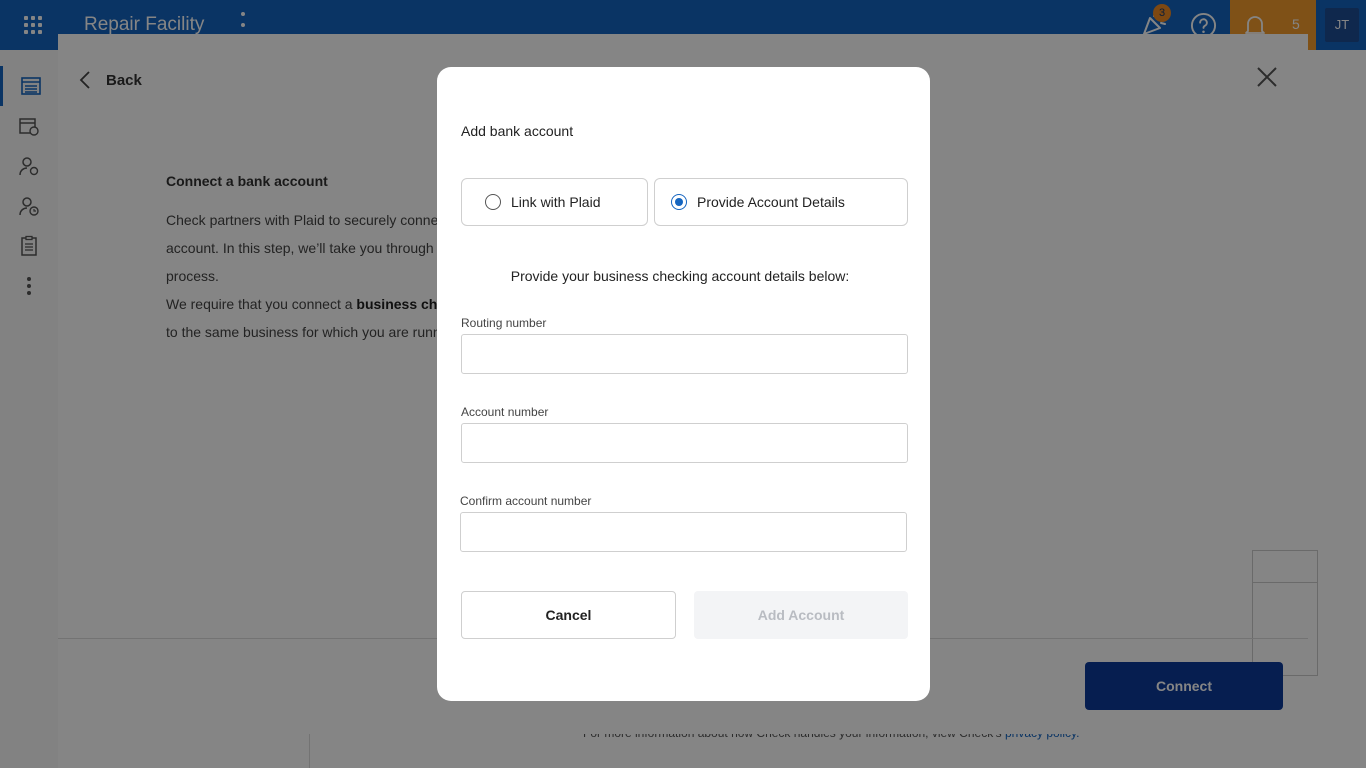  I want to click on cancel-button: Cancel, so click(568, 615).